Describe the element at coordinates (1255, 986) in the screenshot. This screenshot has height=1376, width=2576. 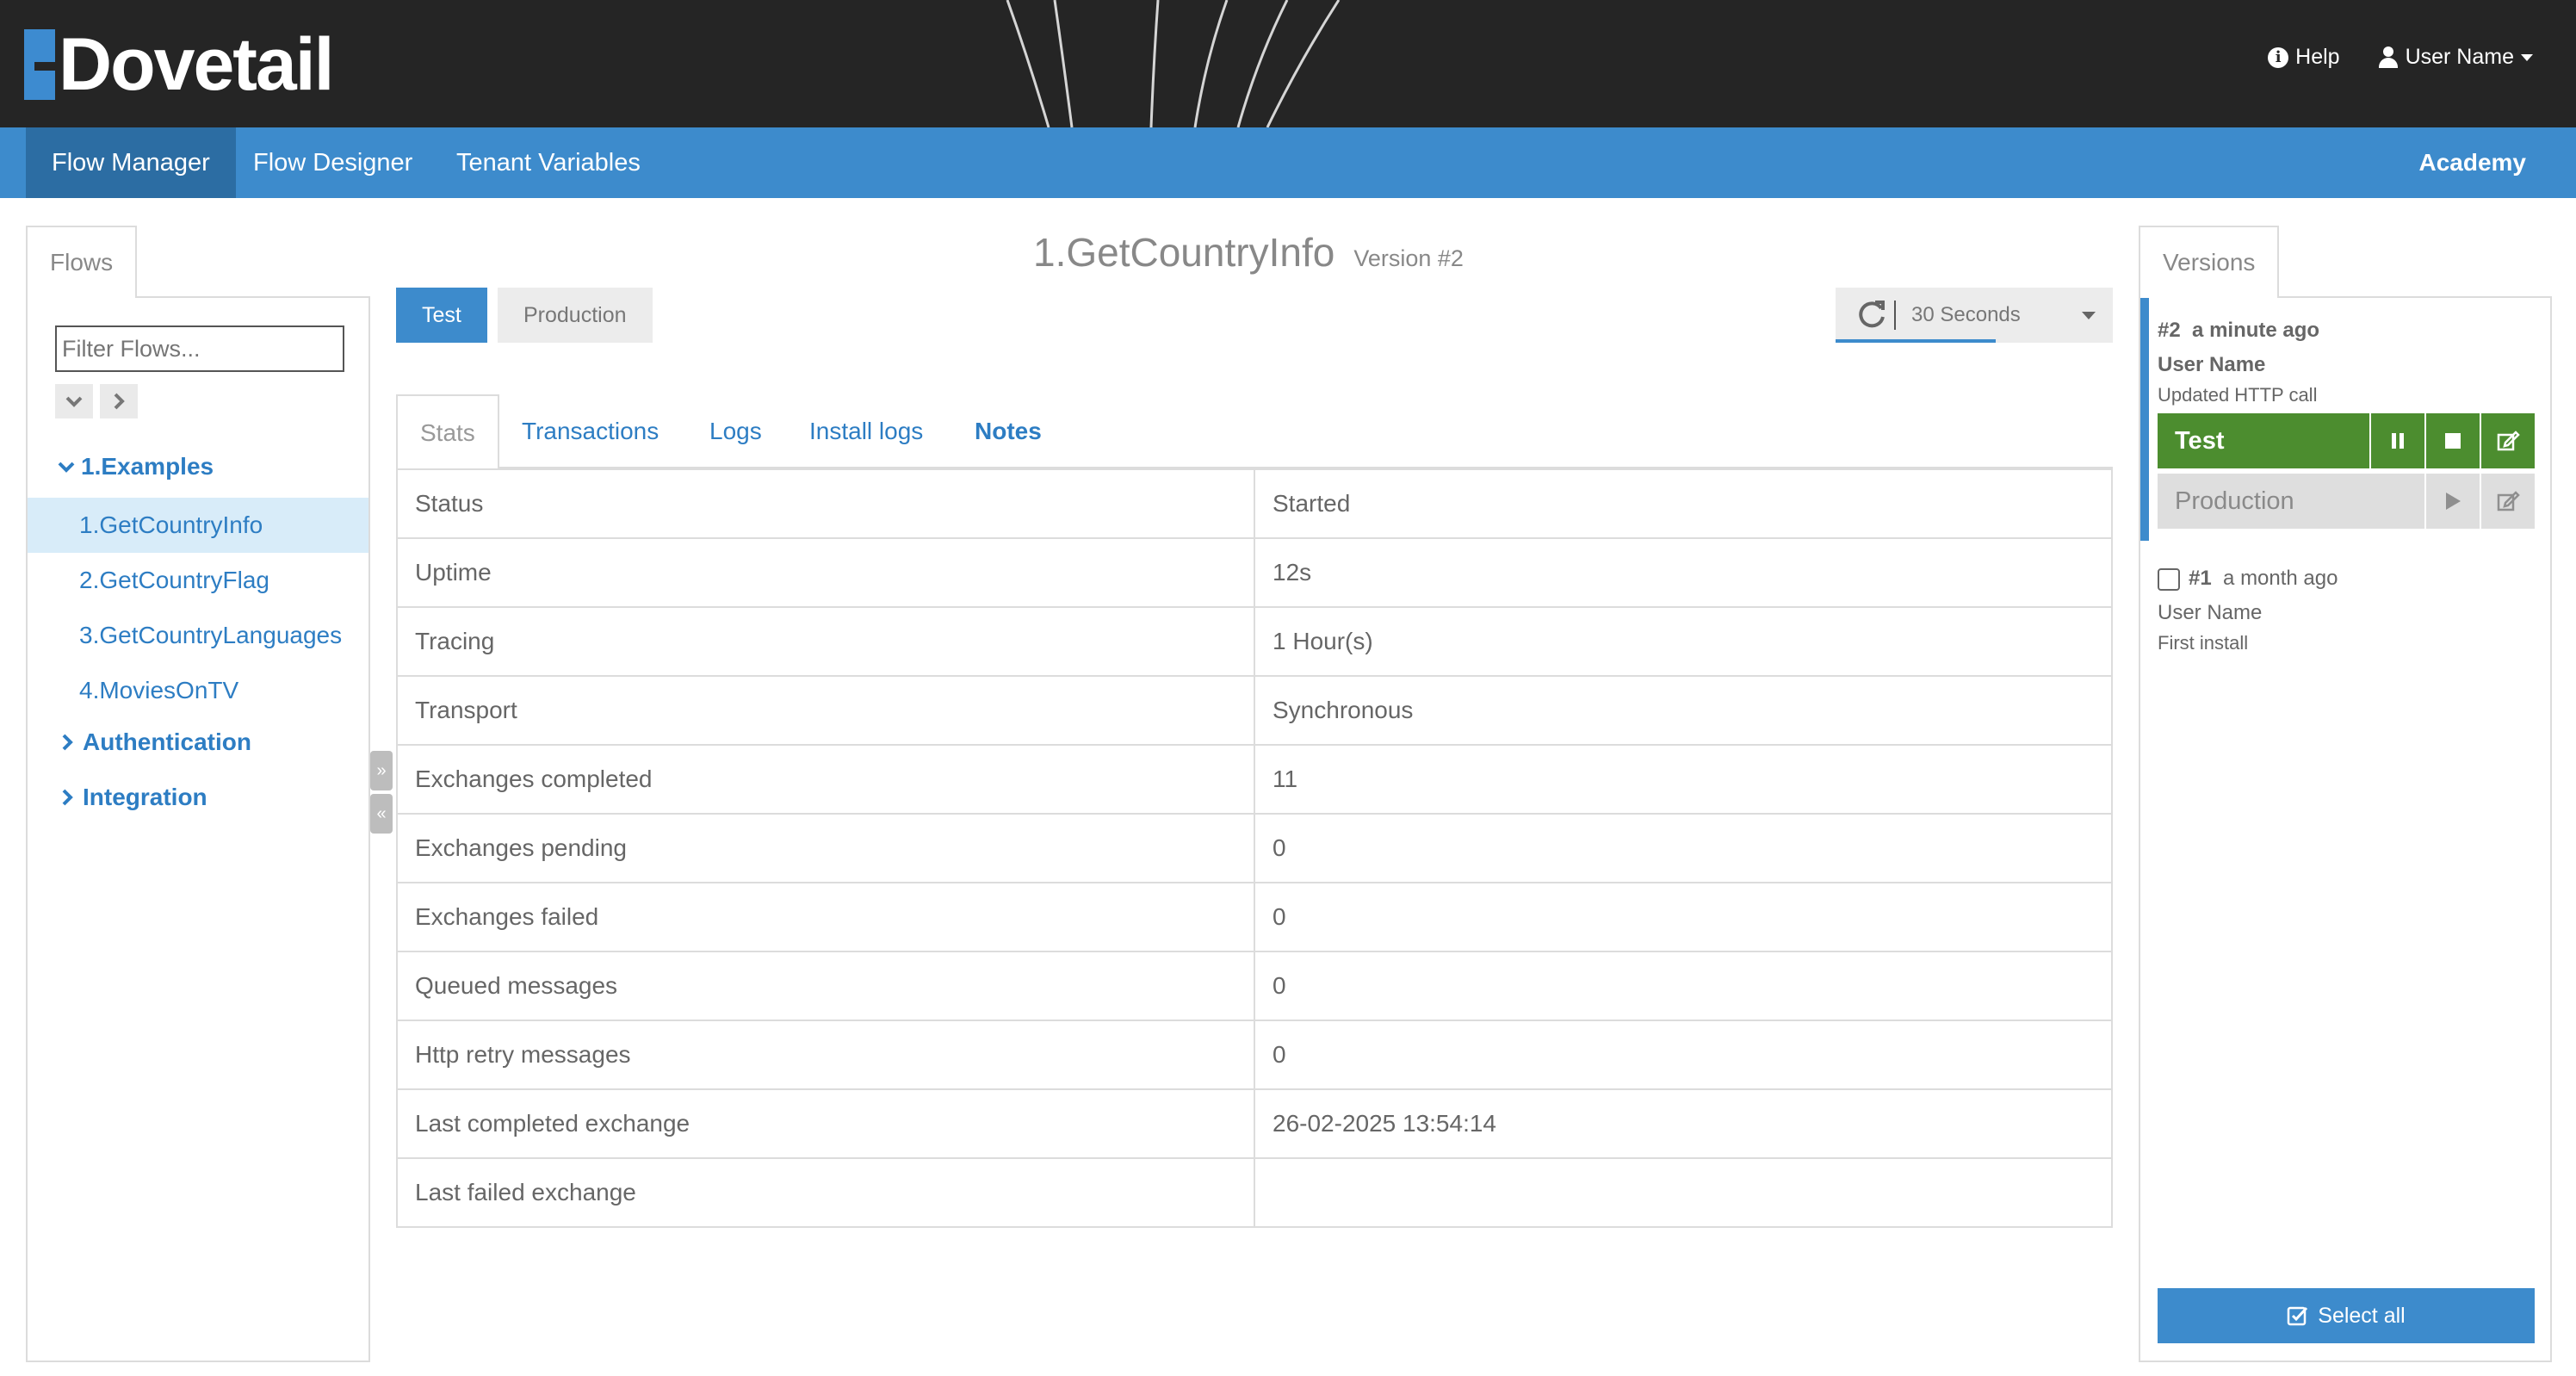
I see `table-row: Queued messages 0` at that location.